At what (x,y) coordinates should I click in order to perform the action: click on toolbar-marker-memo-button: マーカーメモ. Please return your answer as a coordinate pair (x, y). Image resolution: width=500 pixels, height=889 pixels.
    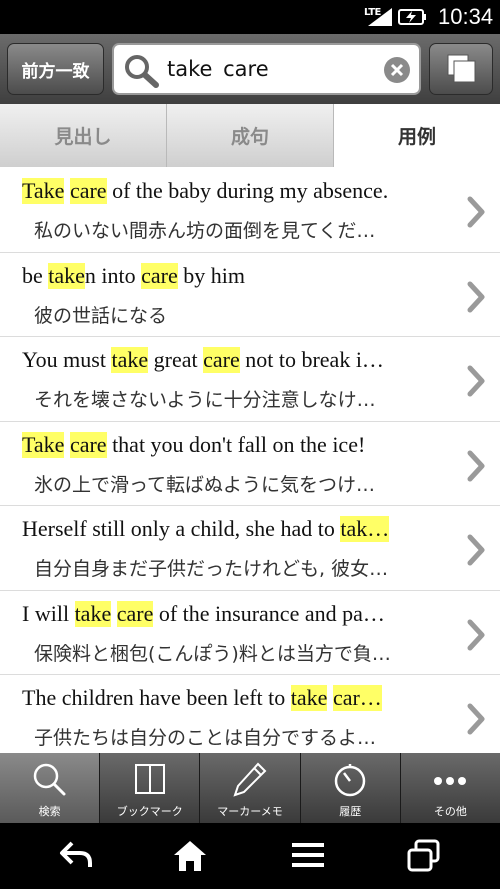
    Looking at the image, I should click on (250, 788).